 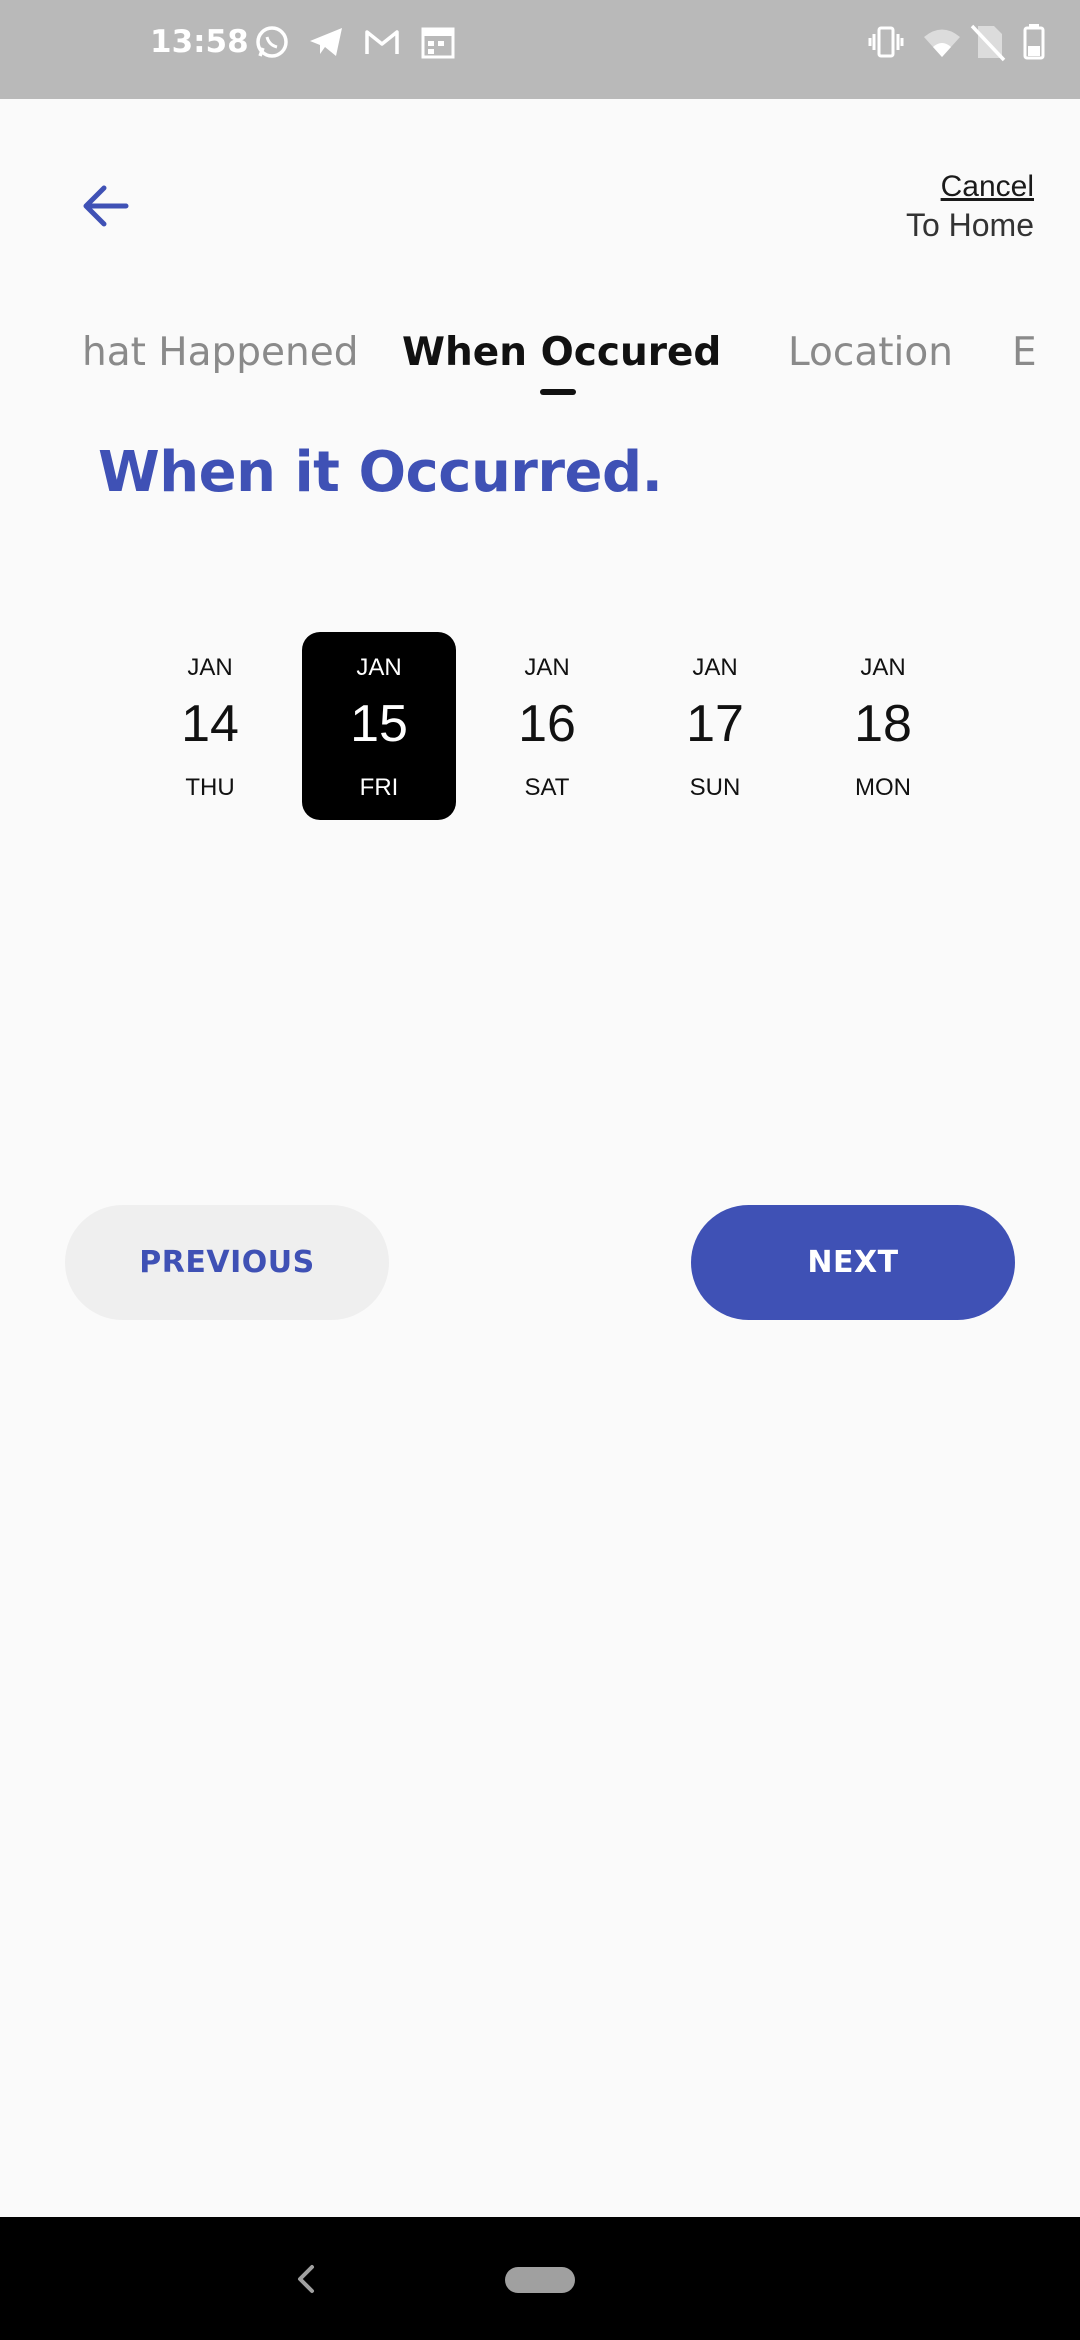 I want to click on date-weekday: SAT, so click(x=547, y=787).